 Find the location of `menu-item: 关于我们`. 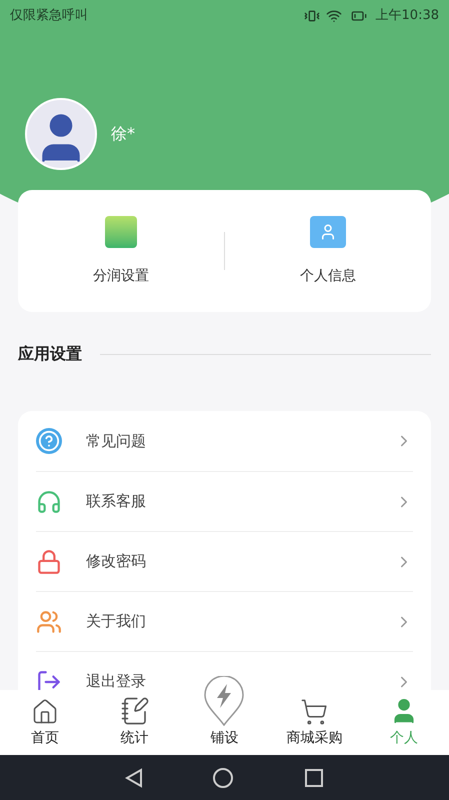

menu-item: 关于我们 is located at coordinates (224, 621).